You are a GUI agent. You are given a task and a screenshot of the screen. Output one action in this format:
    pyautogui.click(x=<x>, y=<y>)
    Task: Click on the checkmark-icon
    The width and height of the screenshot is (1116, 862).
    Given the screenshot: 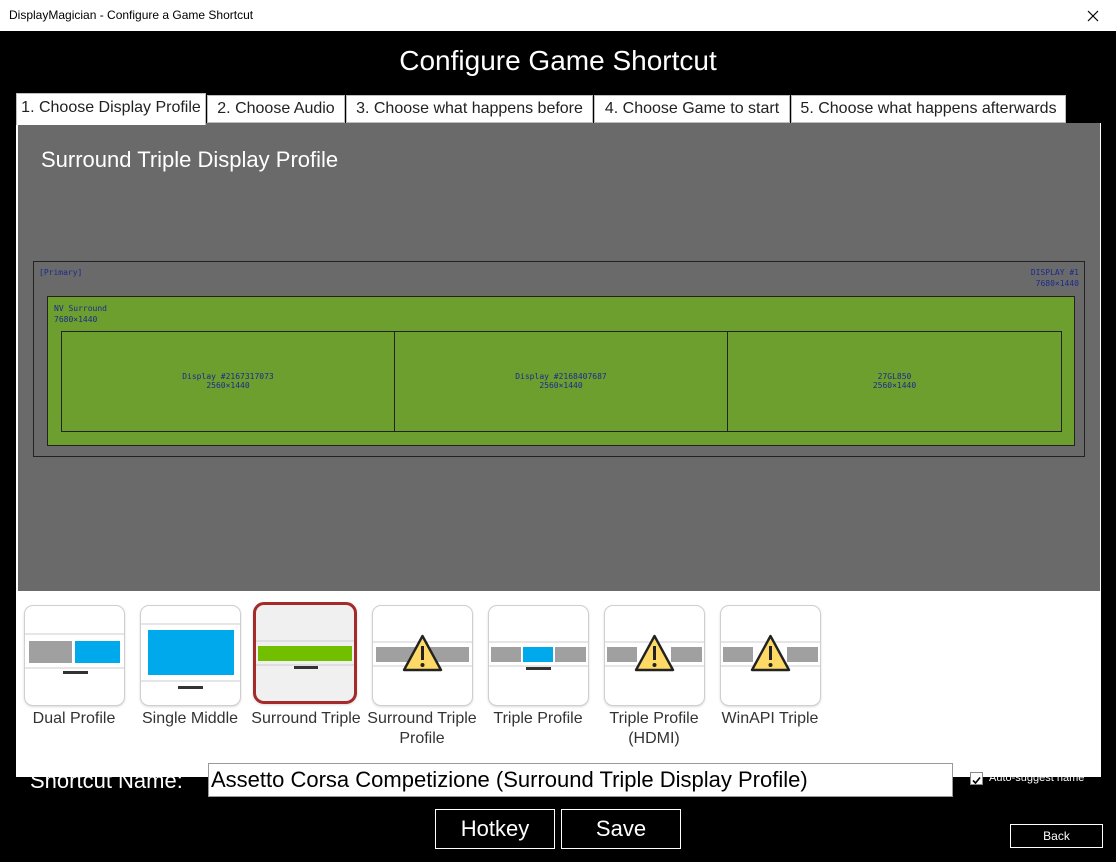 What is the action you would take?
    pyautogui.click(x=976, y=780)
    